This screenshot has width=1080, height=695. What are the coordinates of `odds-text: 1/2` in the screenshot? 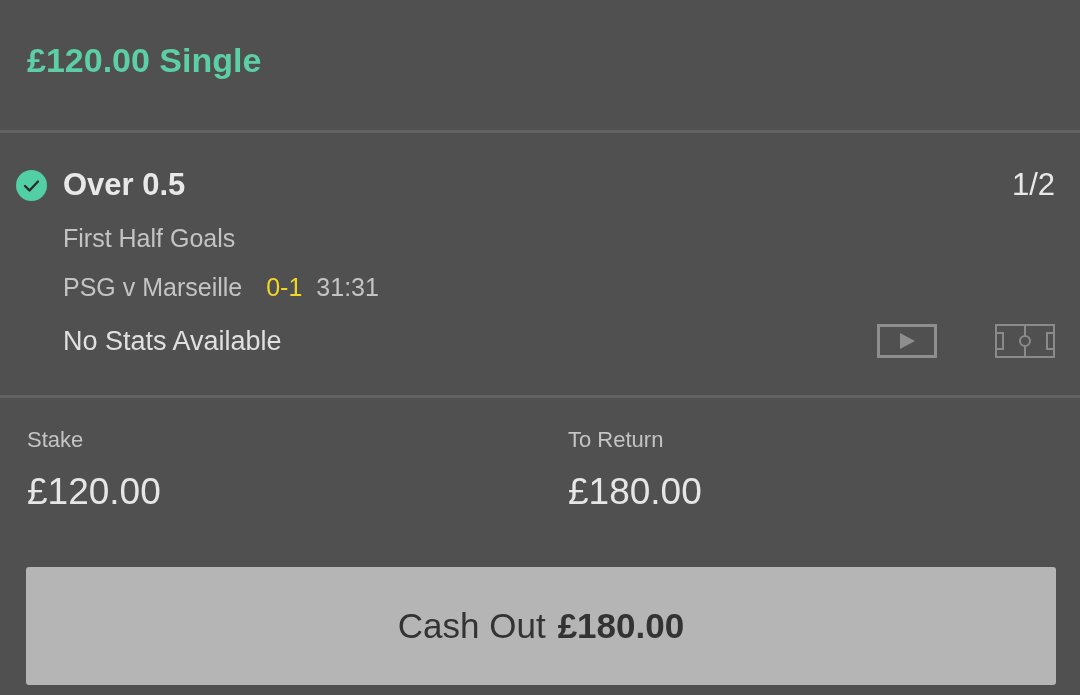 It's located at (1033, 185).